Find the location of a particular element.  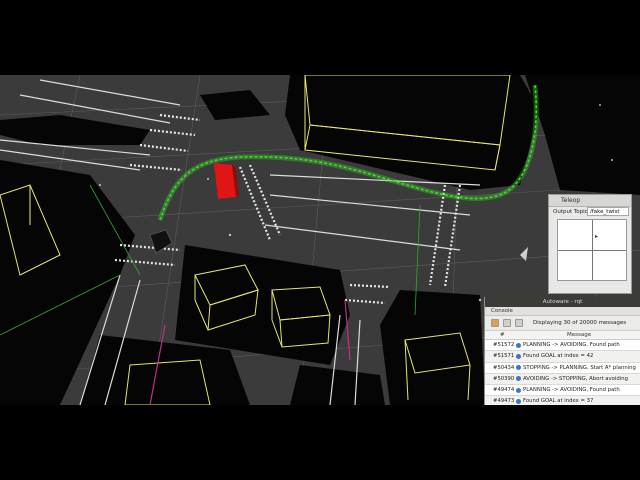

output-topic-input: /fake_twist is located at coordinates (608, 211).